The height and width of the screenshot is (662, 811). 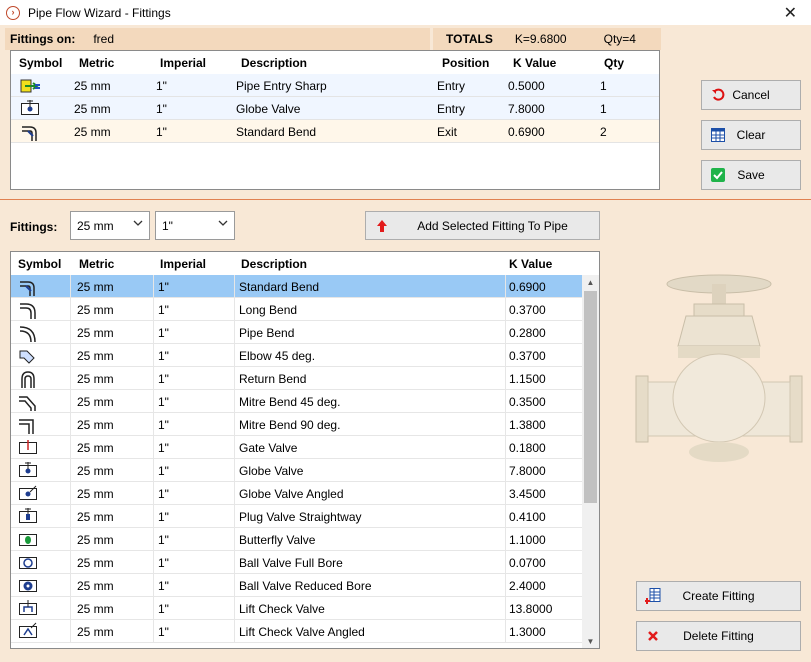 I want to click on totals-bar: TOTALS K=9.6800 Qty=4, so click(x=547, y=39).